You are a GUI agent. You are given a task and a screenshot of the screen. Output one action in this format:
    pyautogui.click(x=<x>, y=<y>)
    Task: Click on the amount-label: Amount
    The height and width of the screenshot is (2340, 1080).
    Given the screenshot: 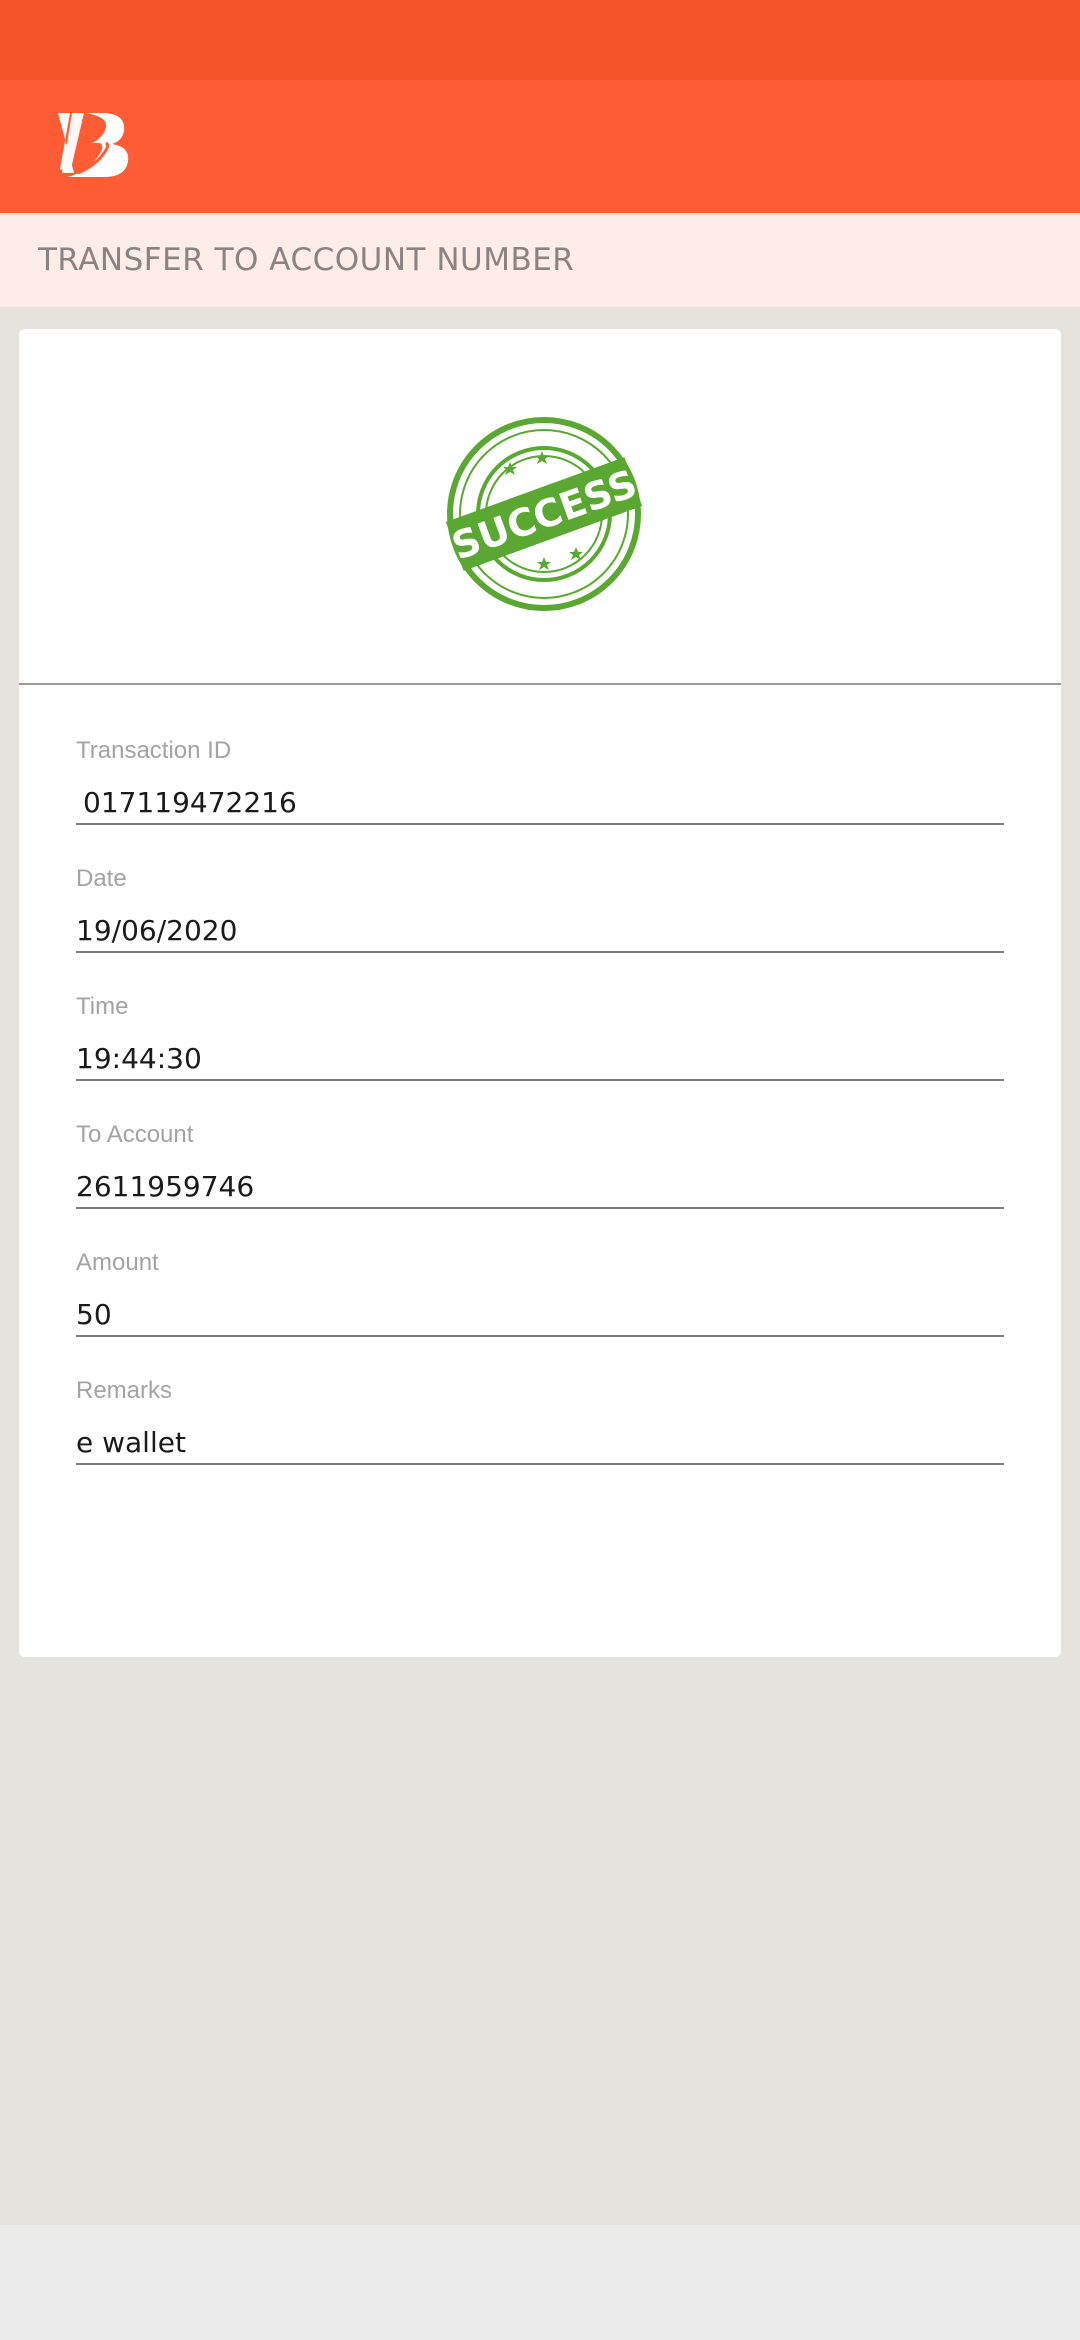 What is the action you would take?
    pyautogui.click(x=117, y=1262)
    